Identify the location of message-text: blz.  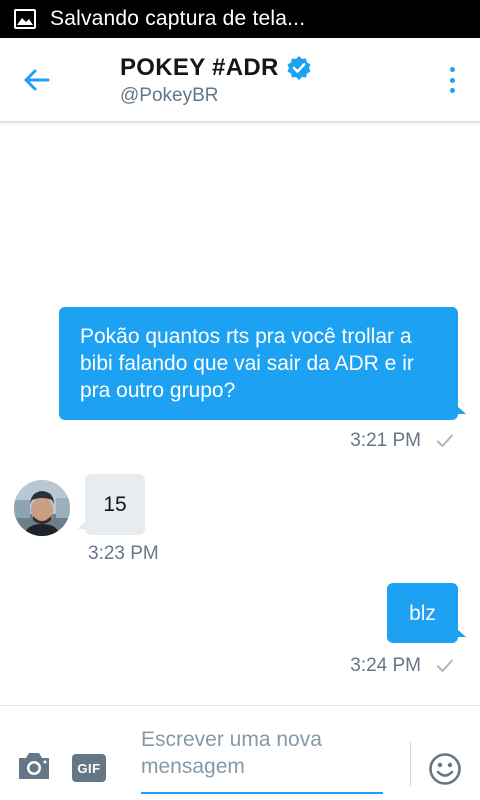
(422, 613).